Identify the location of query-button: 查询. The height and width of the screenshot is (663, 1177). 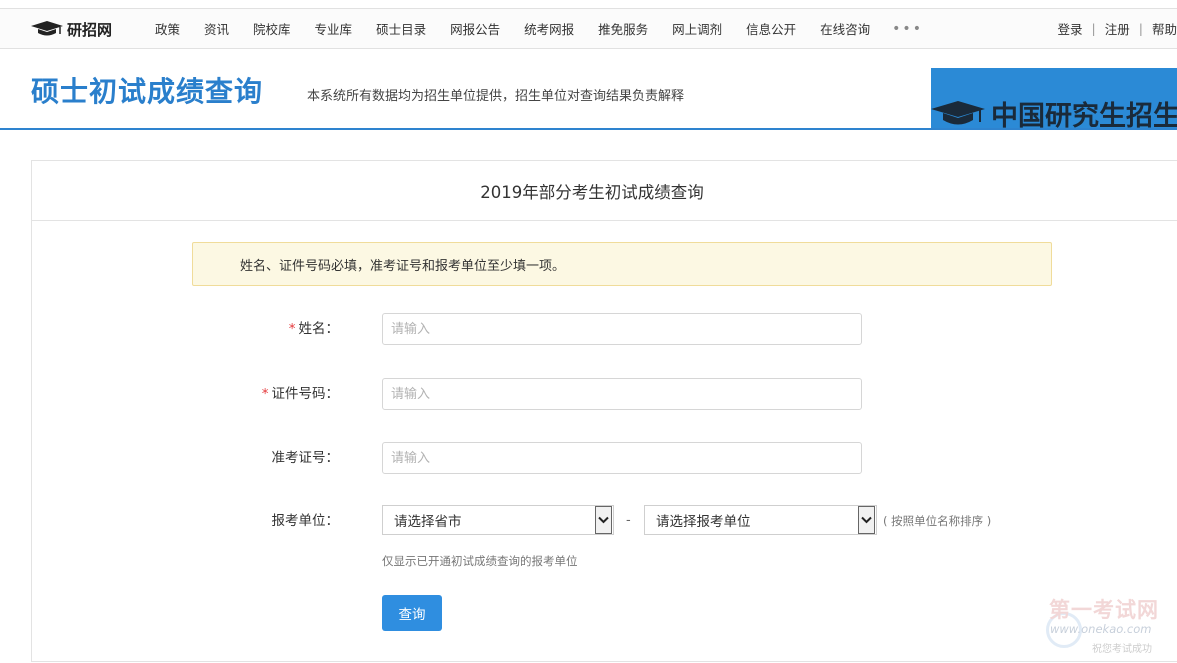
(412, 613).